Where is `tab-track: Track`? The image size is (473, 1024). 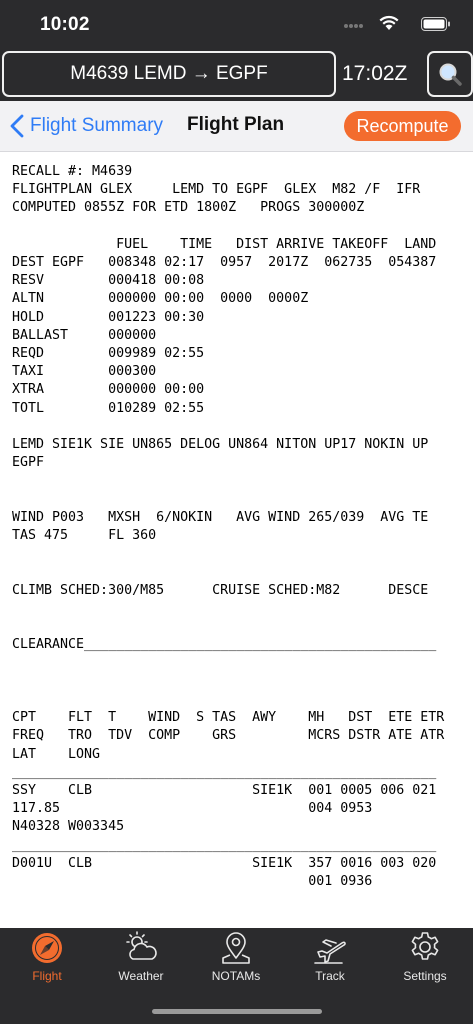
tab-track: Track is located at coordinates (330, 961).